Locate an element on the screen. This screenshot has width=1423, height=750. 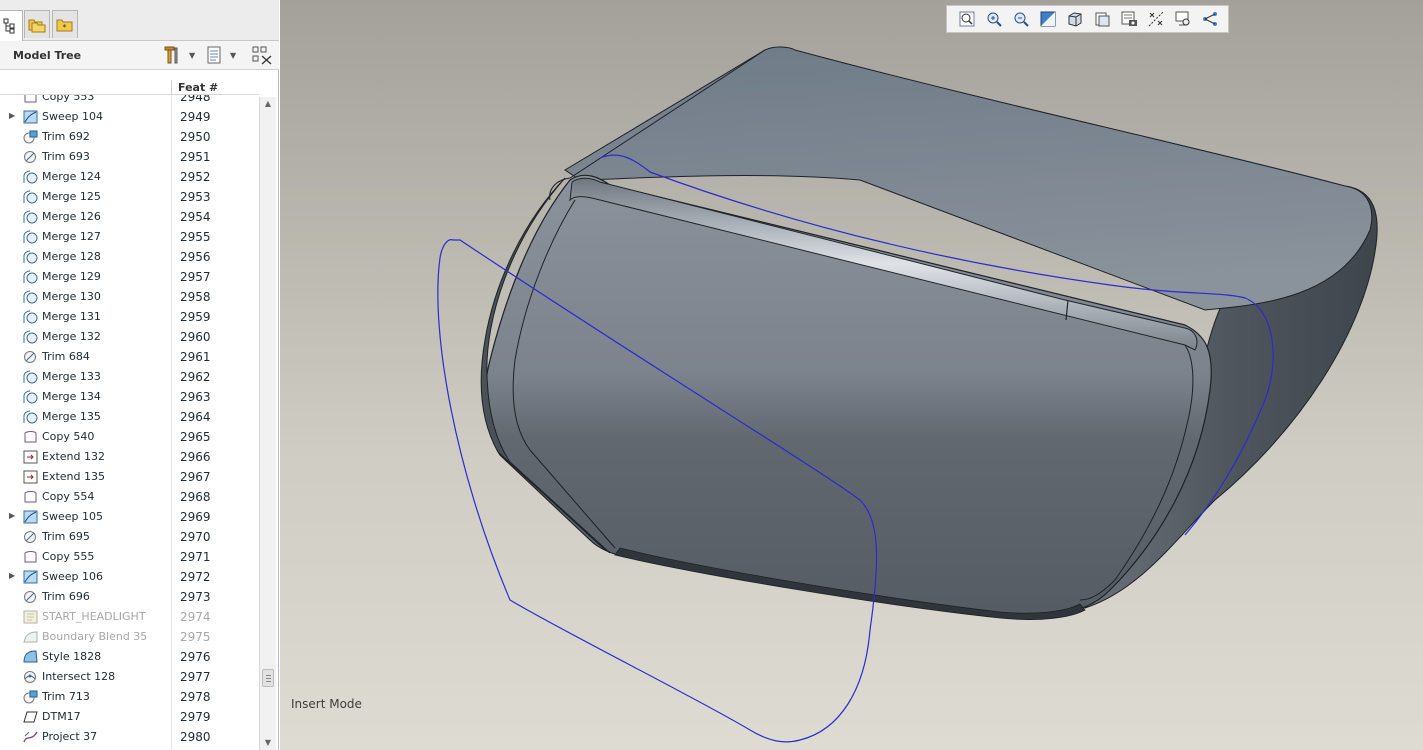
tree-scrollbar: ▲ ▼ is located at coordinates (267, 423).